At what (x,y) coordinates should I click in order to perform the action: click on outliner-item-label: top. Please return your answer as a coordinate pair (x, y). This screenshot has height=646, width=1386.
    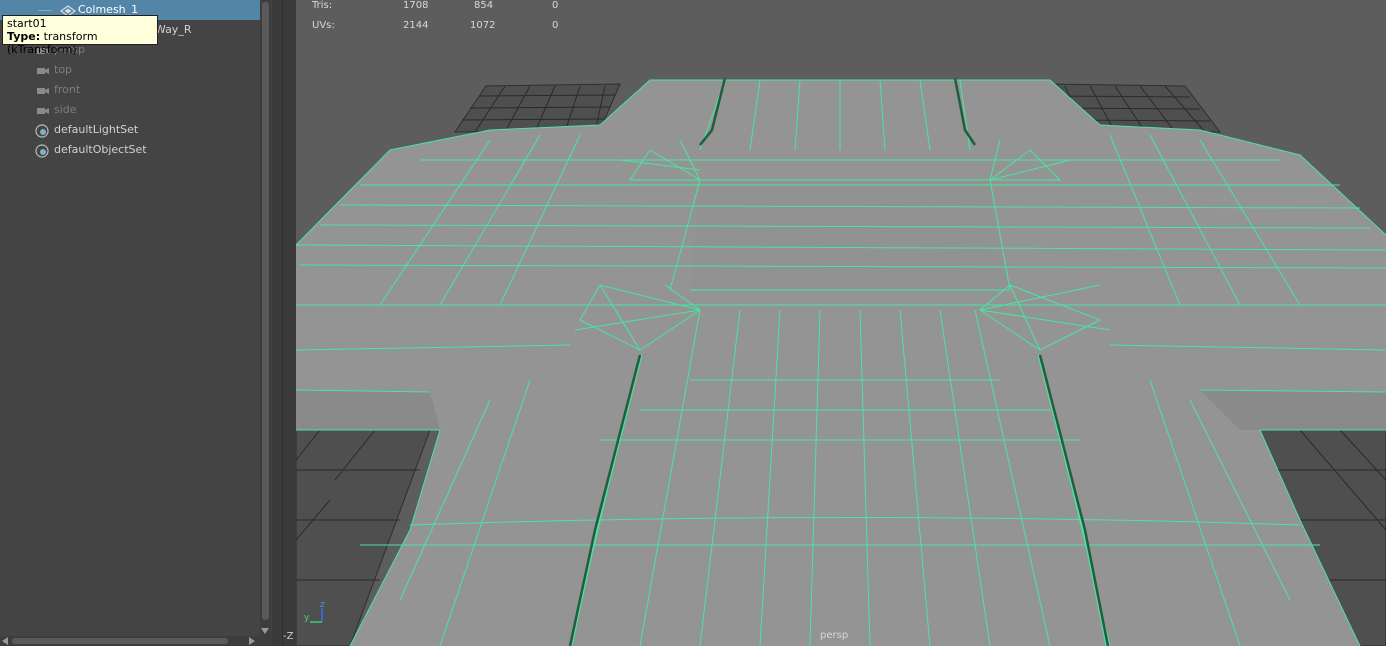
    Looking at the image, I should click on (63, 69).